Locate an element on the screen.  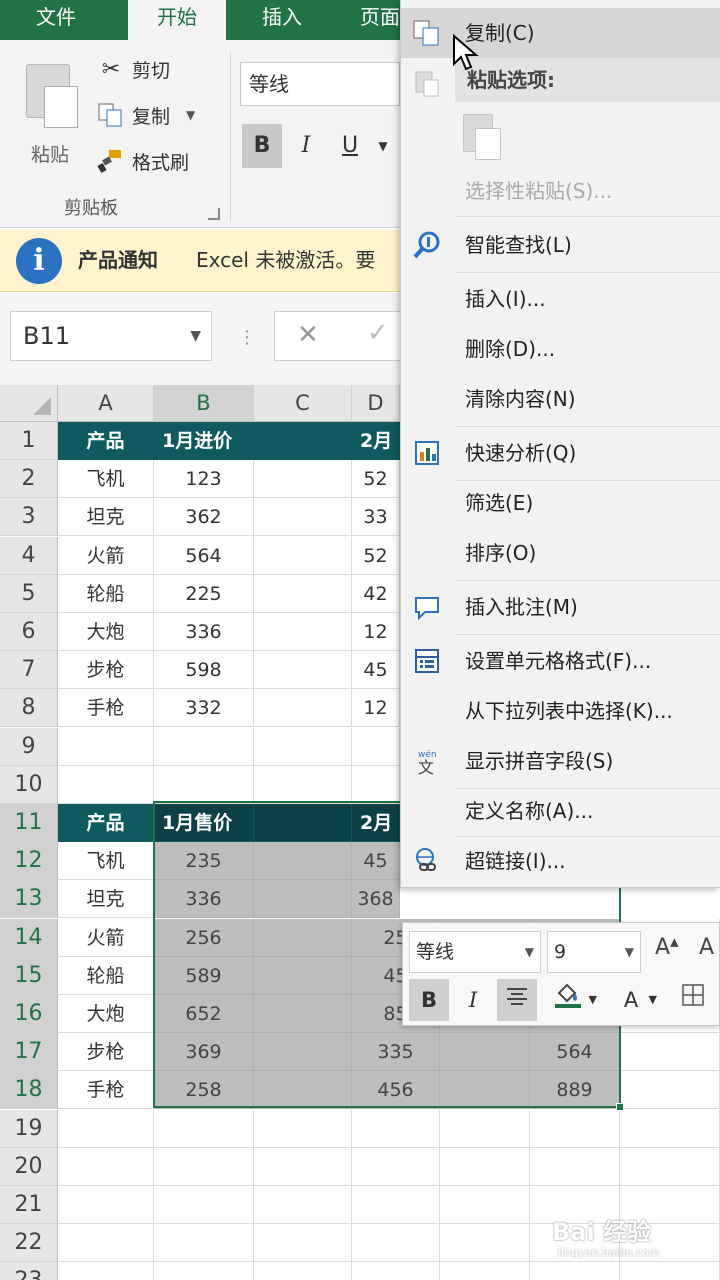
cell: 手枪 is located at coordinates (106, 1090).